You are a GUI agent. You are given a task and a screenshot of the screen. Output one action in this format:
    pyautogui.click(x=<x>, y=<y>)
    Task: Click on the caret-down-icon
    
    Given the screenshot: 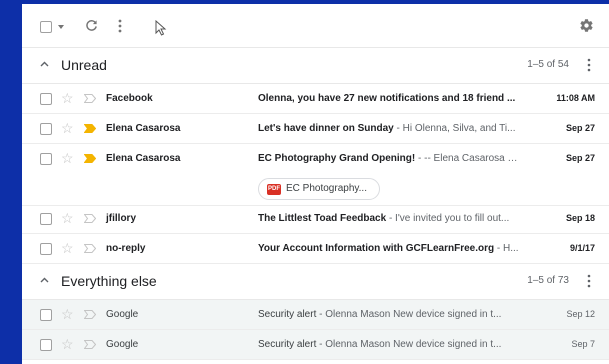 What is the action you would take?
    pyautogui.click(x=61, y=27)
    